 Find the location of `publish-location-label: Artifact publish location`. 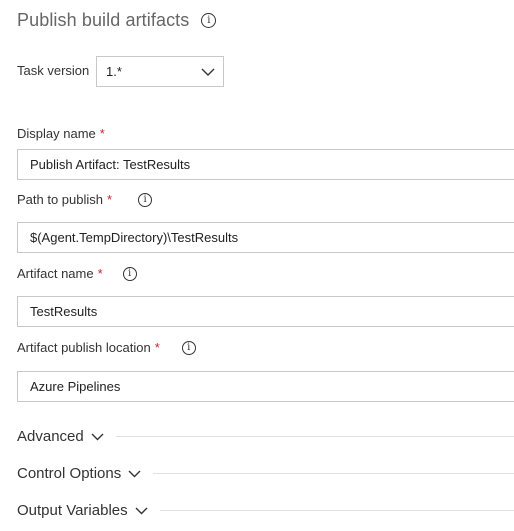

publish-location-label: Artifact publish location is located at coordinates (84, 347).